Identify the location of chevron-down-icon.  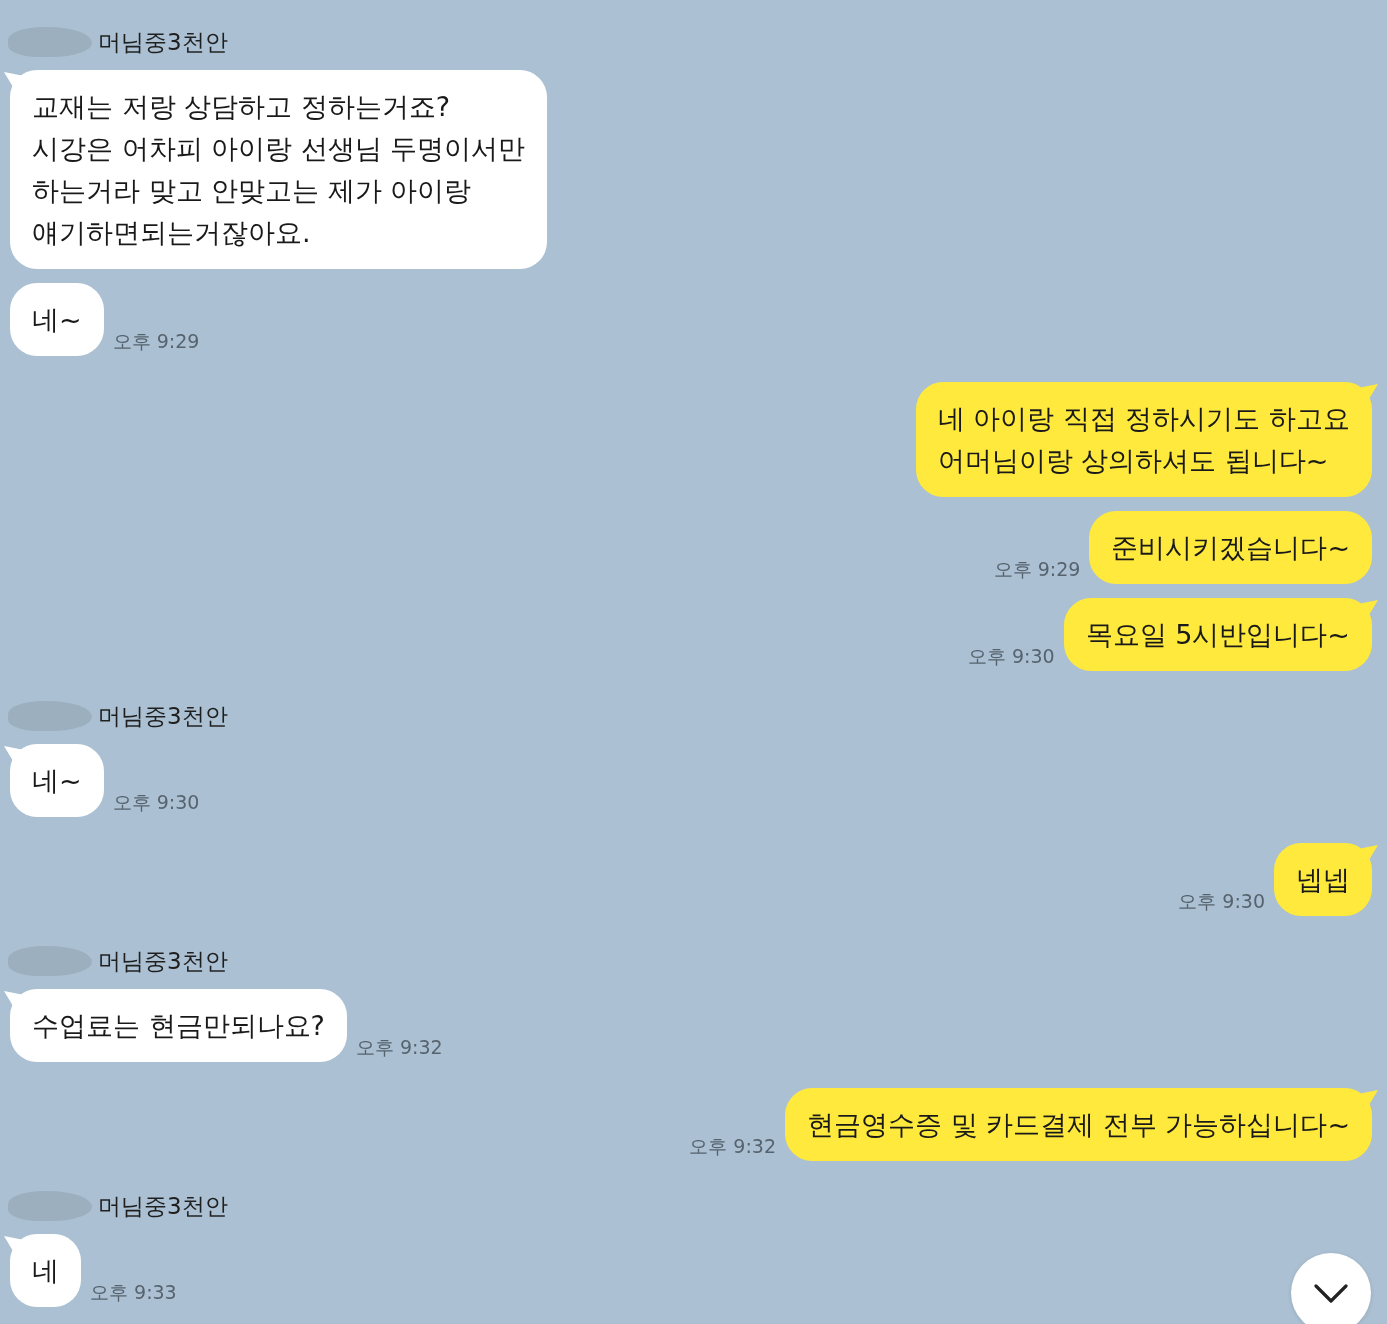
(1331, 1293).